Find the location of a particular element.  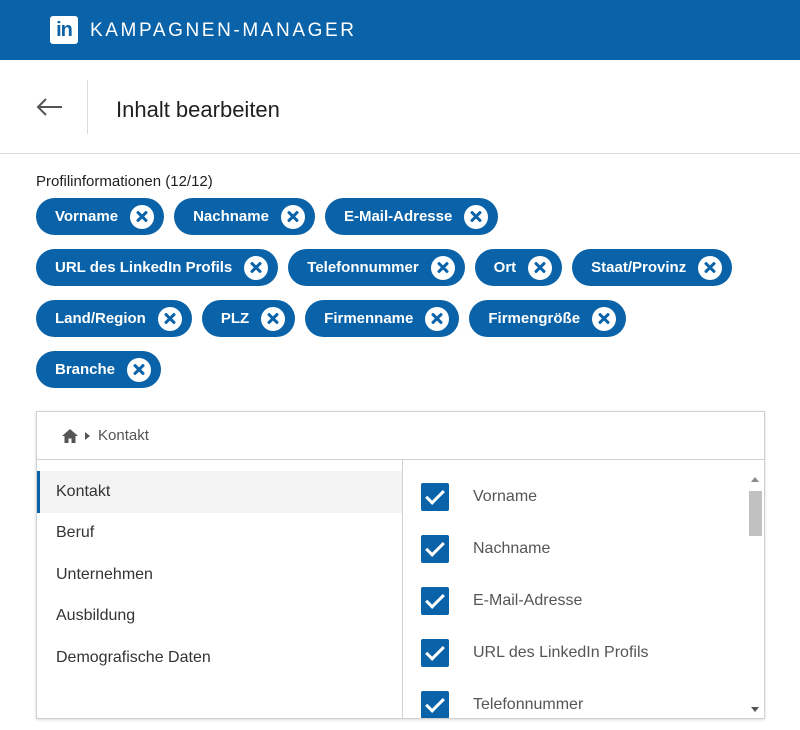

linkedin-logo: in is located at coordinates (64, 30).